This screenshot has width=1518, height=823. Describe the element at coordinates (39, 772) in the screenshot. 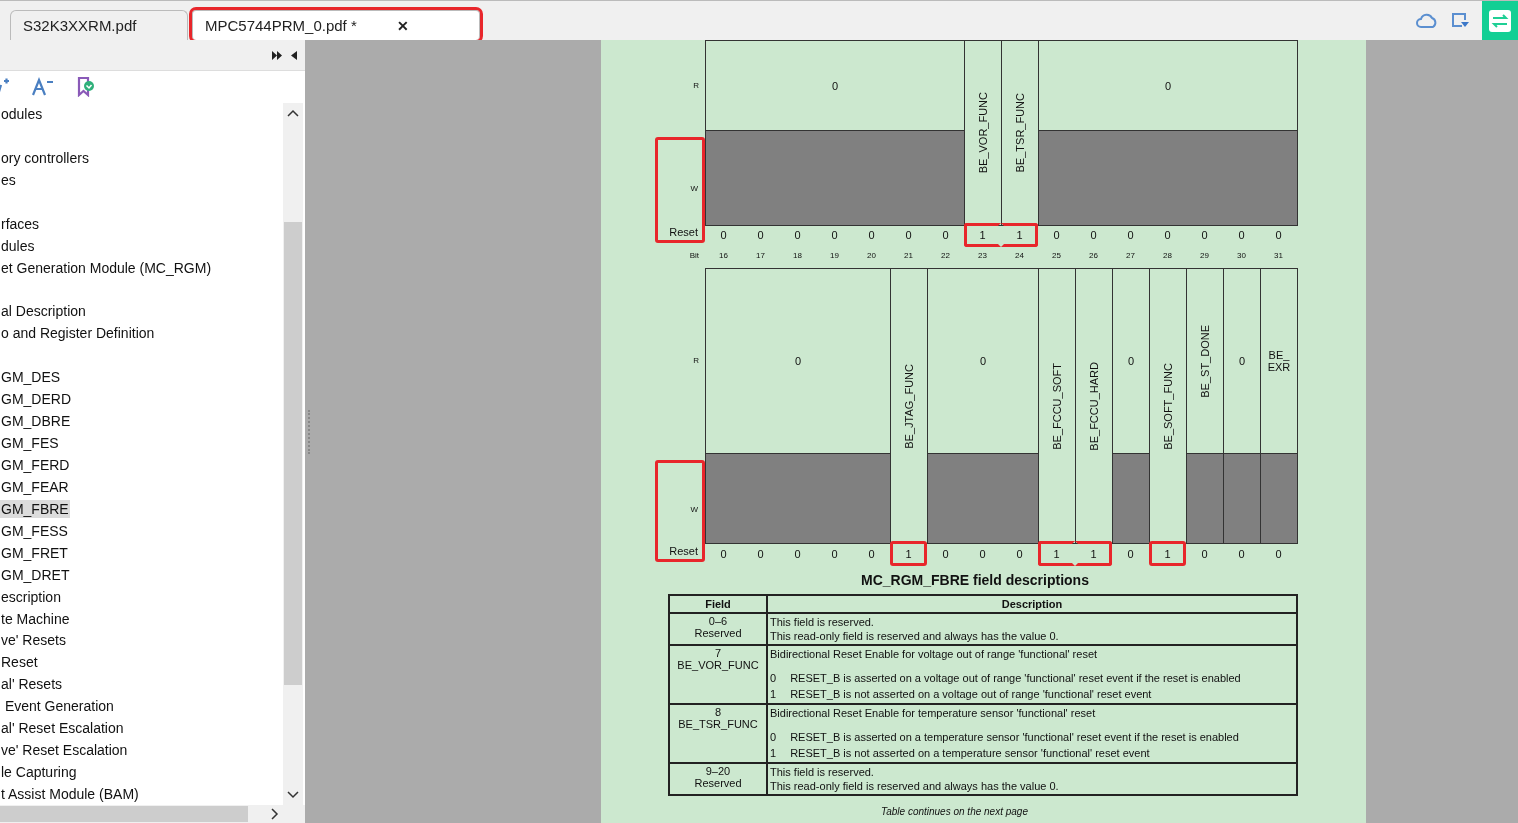

I see `outline-item: le Capturing` at that location.